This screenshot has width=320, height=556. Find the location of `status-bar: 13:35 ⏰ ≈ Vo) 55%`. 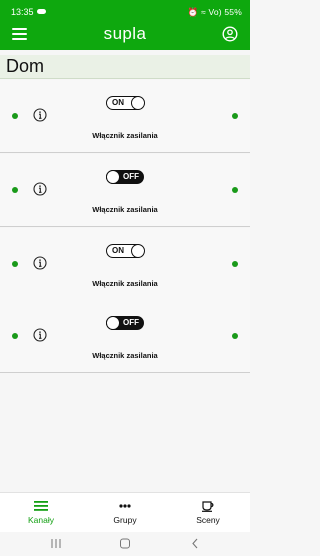

status-bar: 13:35 ⏰ ≈ Vo) 55% is located at coordinates (125, 11).